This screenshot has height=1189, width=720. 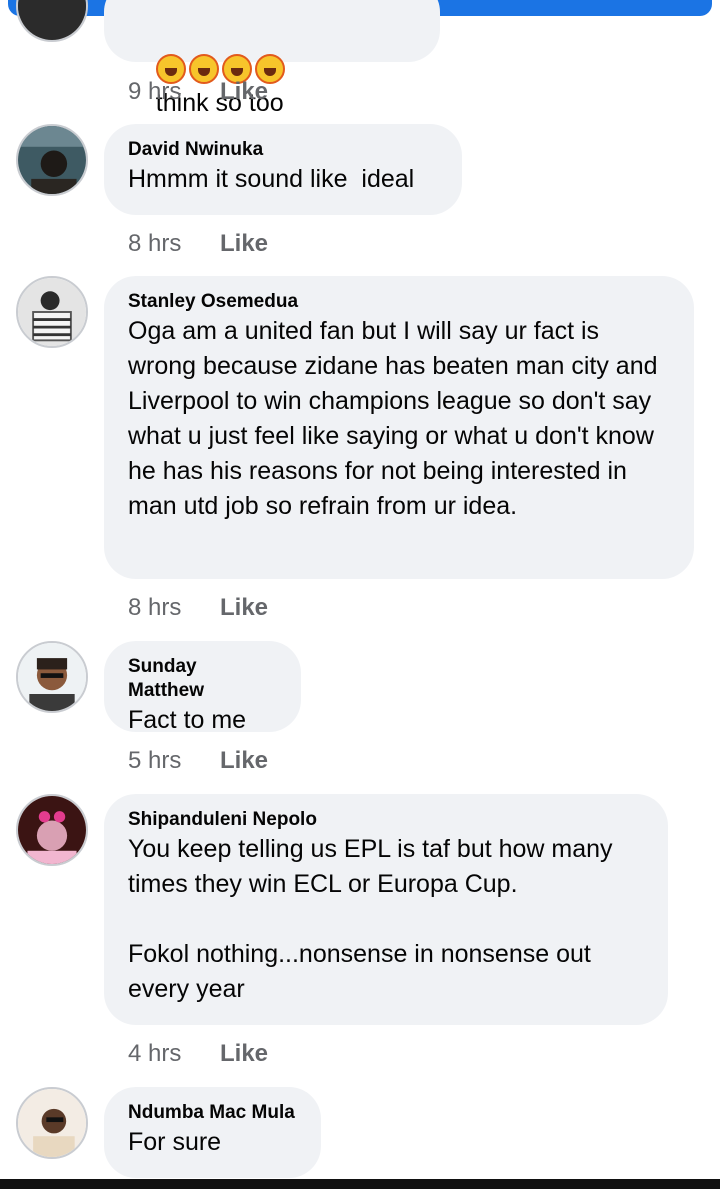 I want to click on comment-time: 4 hrs, so click(x=155, y=1053).